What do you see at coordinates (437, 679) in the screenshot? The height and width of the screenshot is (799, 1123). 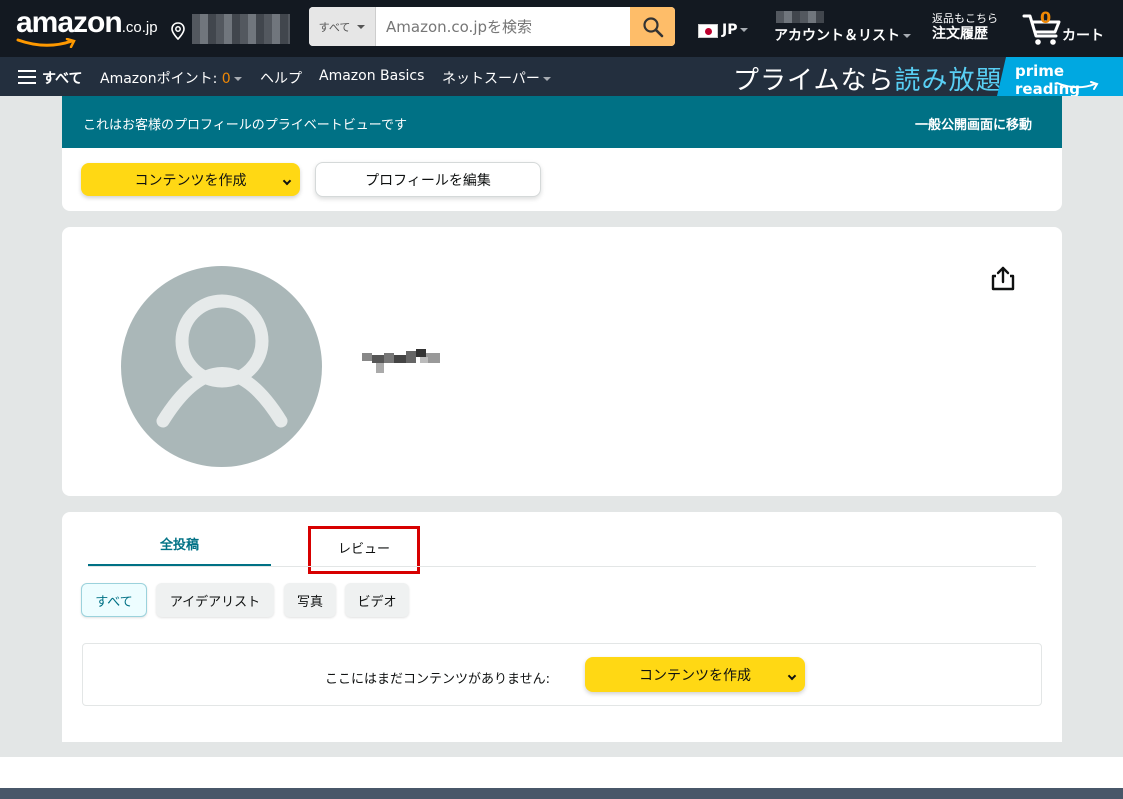 I see `empty-state-message: ここにはまだコンテンツがありません:` at bounding box center [437, 679].